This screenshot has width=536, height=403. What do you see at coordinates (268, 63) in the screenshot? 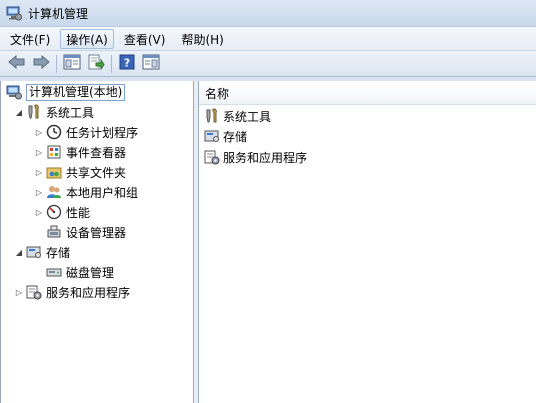
I see `toolbar: ?` at bounding box center [268, 63].